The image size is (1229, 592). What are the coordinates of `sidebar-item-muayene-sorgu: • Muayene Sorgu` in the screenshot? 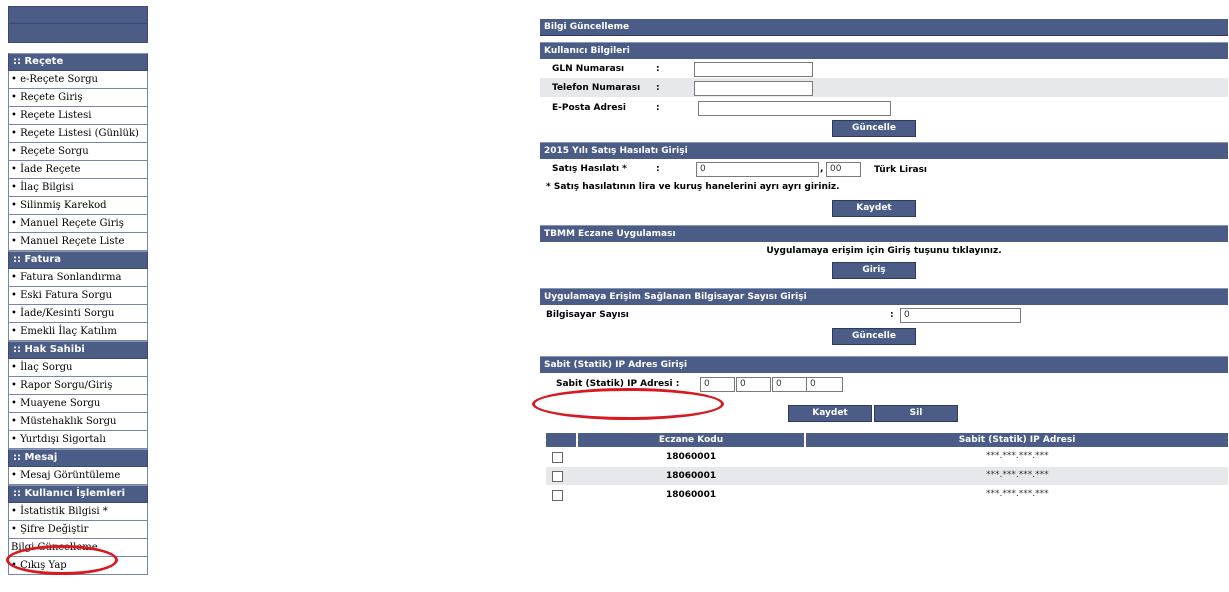 It's located at (78, 404).